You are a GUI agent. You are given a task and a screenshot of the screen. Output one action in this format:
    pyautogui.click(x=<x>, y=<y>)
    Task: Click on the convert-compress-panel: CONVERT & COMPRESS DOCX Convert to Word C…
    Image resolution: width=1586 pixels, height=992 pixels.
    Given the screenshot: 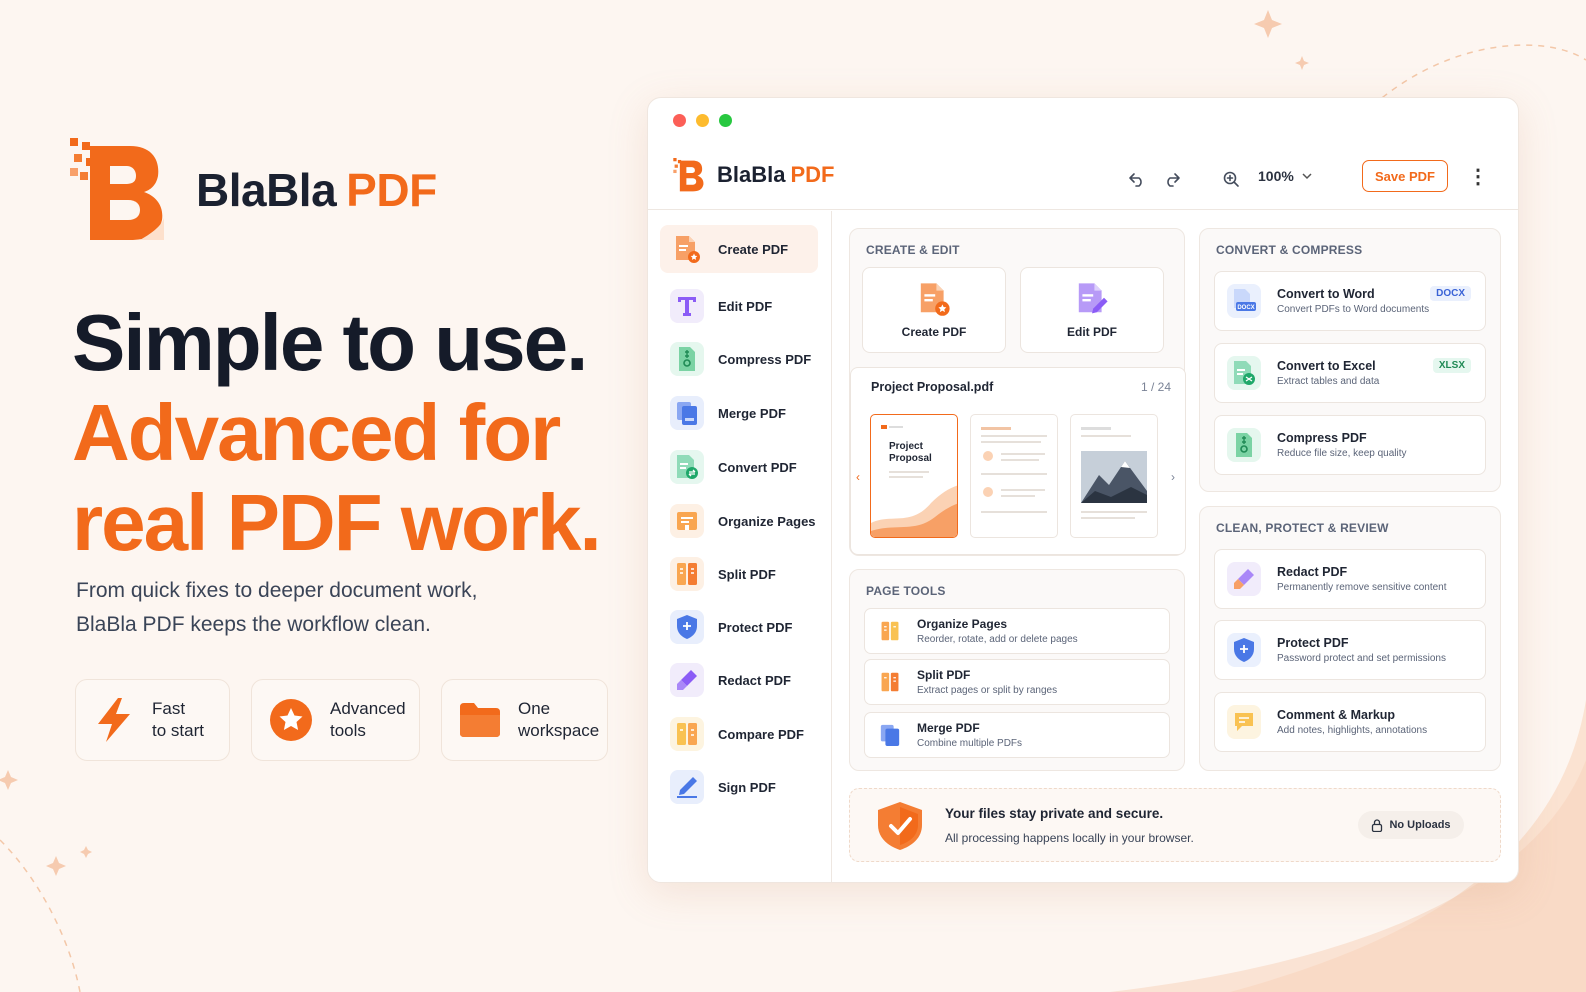 What is the action you would take?
    pyautogui.click(x=1350, y=360)
    